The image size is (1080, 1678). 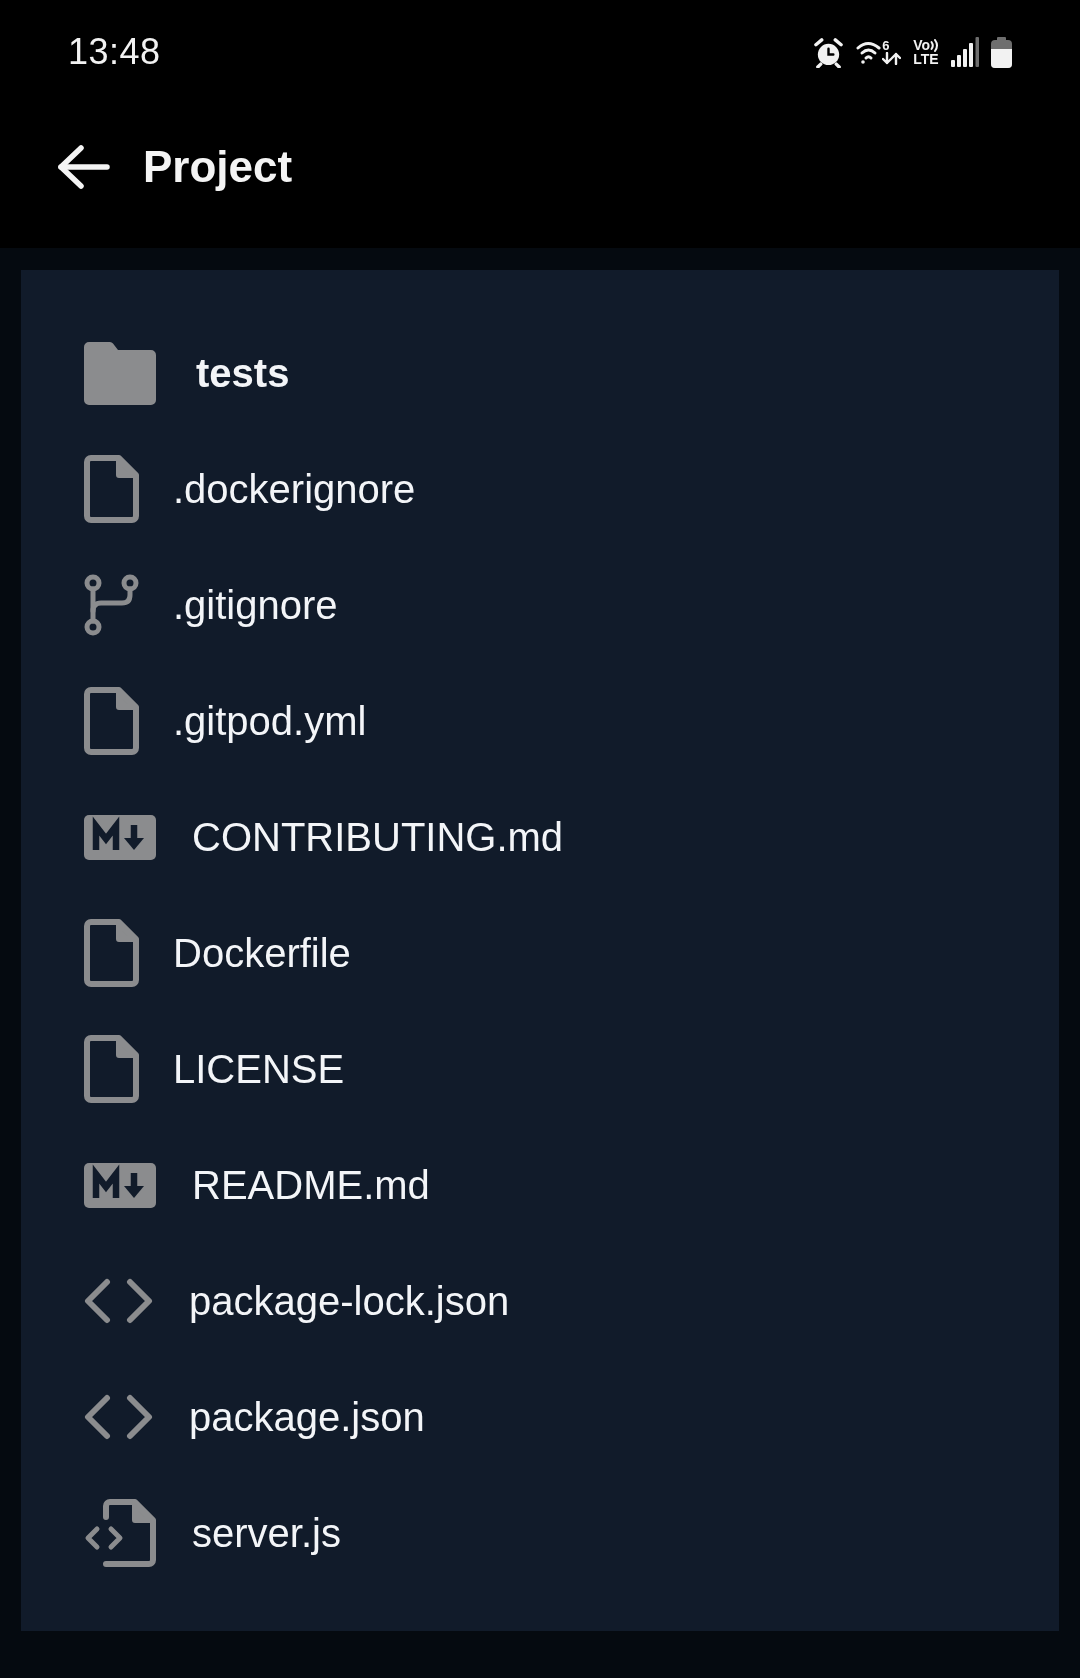 I want to click on file-item: CONTRIBUTING.md, so click(x=324, y=837).